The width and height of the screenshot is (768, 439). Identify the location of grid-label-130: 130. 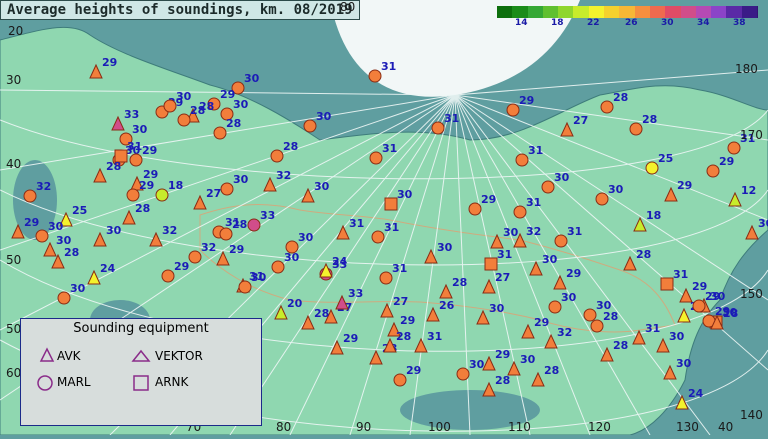
(687, 427).